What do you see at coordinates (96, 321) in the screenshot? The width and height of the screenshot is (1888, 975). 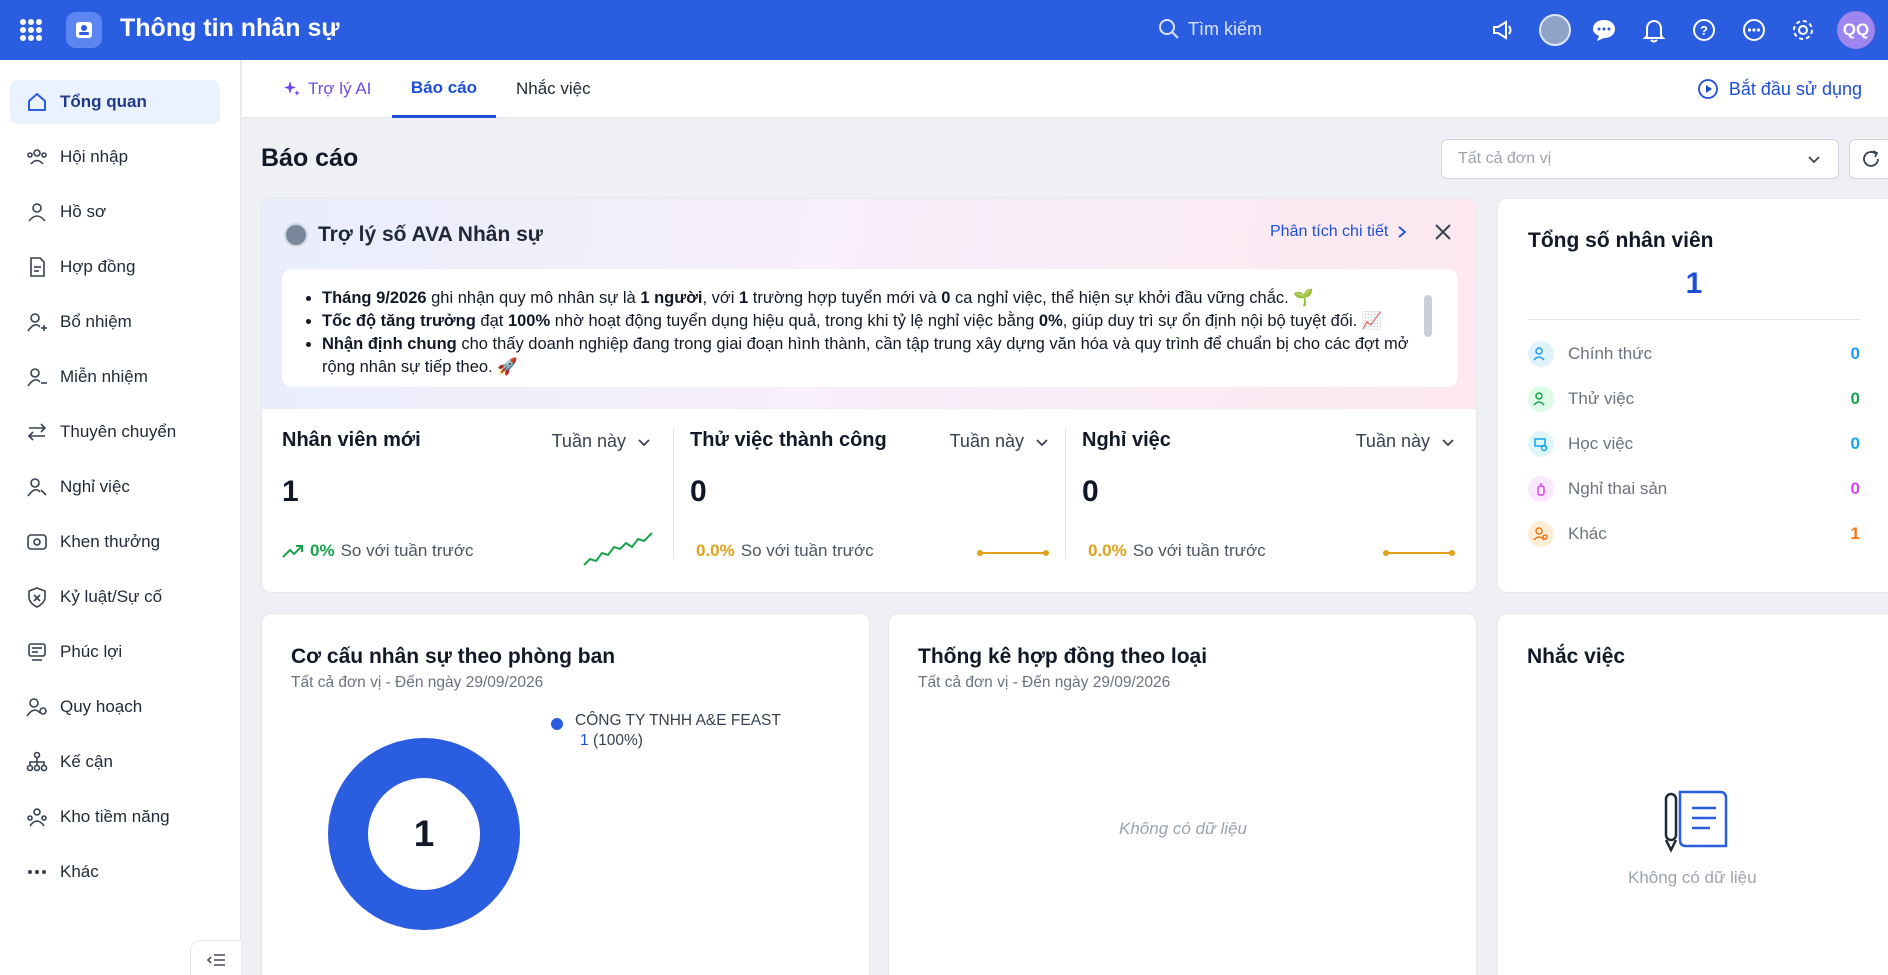 I see `sidebar-item-label: Bổ nhiệm` at bounding box center [96, 321].